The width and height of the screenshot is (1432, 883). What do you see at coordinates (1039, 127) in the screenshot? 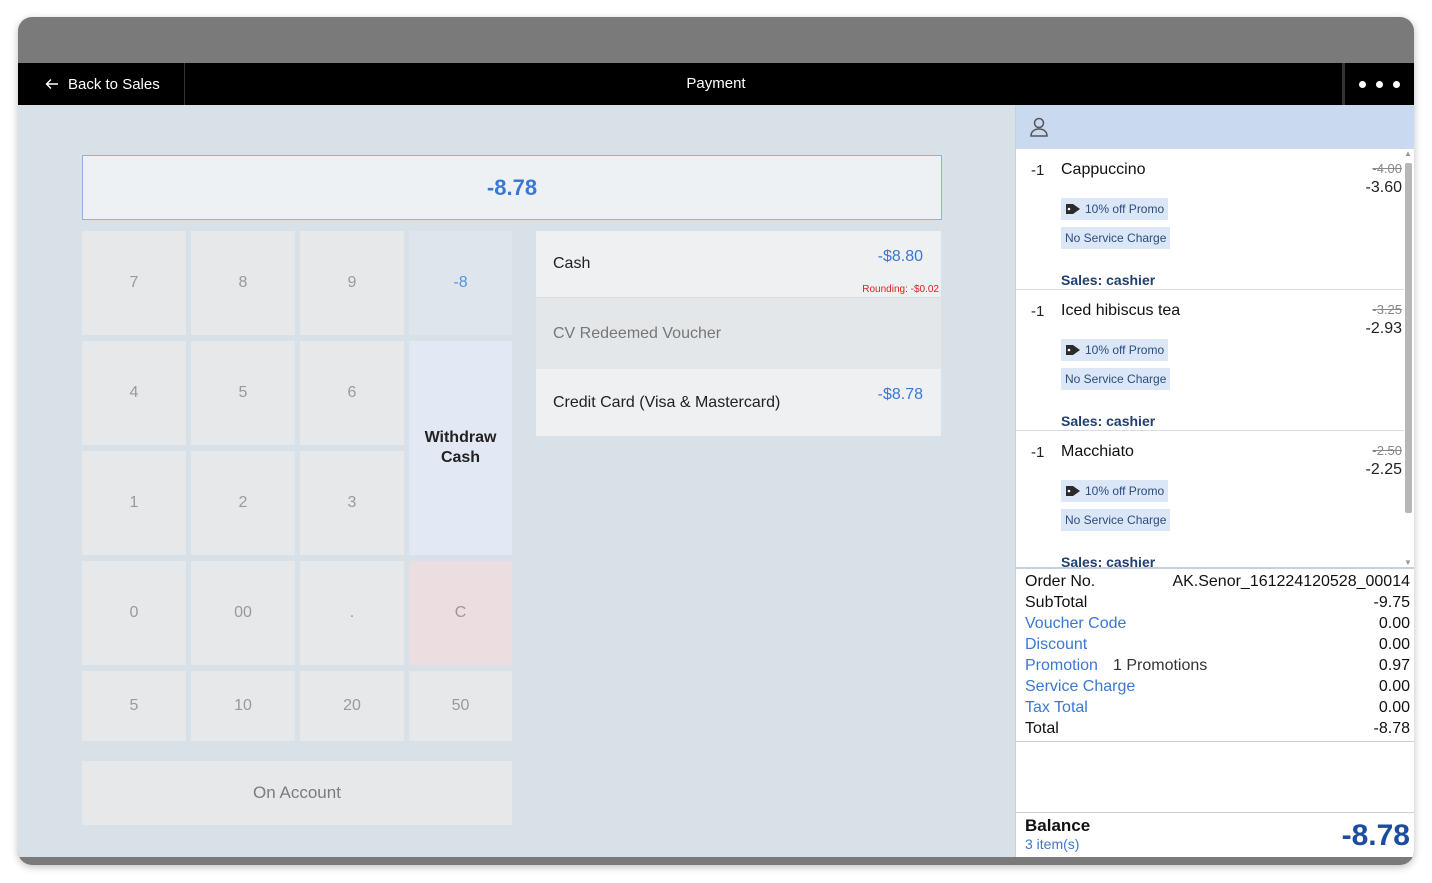
I see `user-icon` at bounding box center [1039, 127].